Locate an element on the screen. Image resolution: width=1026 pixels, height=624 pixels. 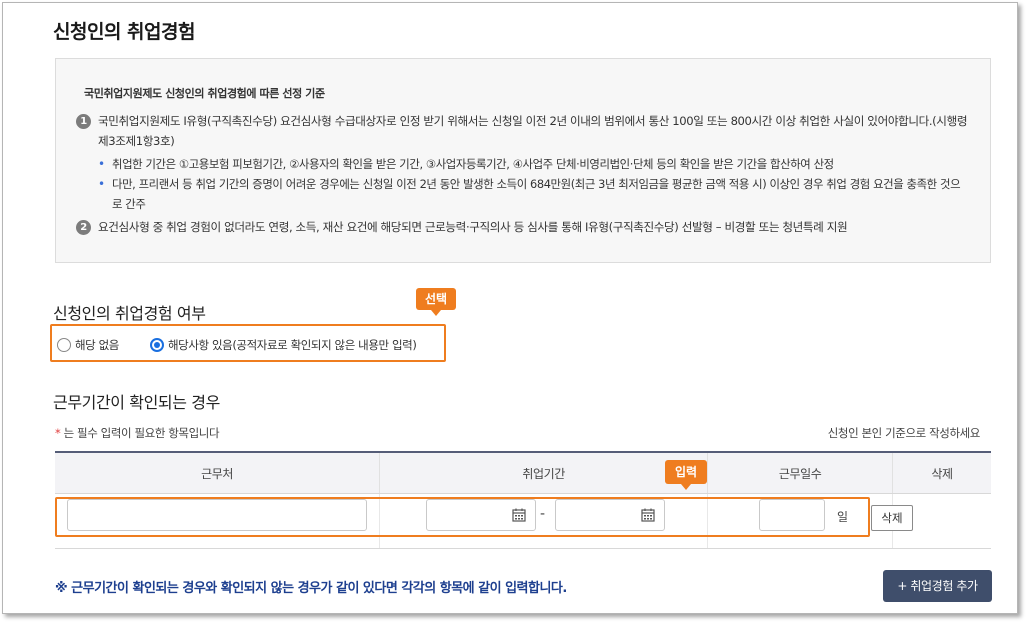
input-callout: 입력 is located at coordinates (686, 475).